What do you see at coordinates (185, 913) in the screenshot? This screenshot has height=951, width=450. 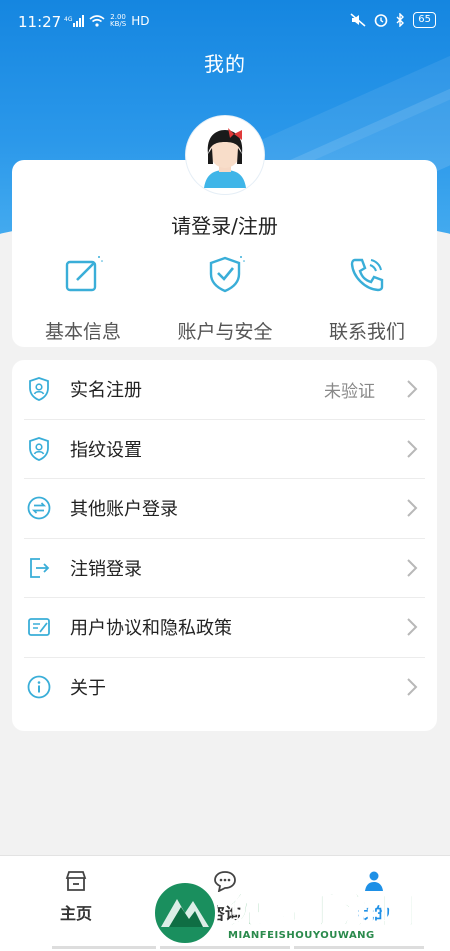 I see `watermark-logo` at bounding box center [185, 913].